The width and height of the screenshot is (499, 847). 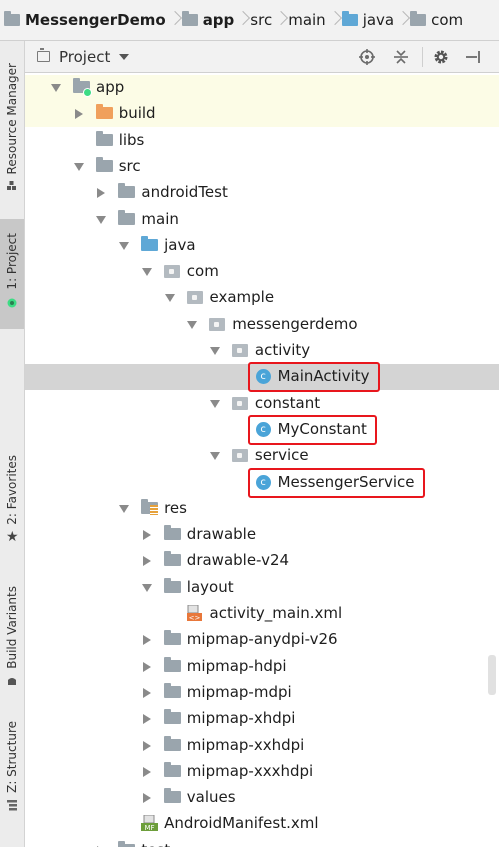 What do you see at coordinates (367, 57) in the screenshot?
I see `locate-icon` at bounding box center [367, 57].